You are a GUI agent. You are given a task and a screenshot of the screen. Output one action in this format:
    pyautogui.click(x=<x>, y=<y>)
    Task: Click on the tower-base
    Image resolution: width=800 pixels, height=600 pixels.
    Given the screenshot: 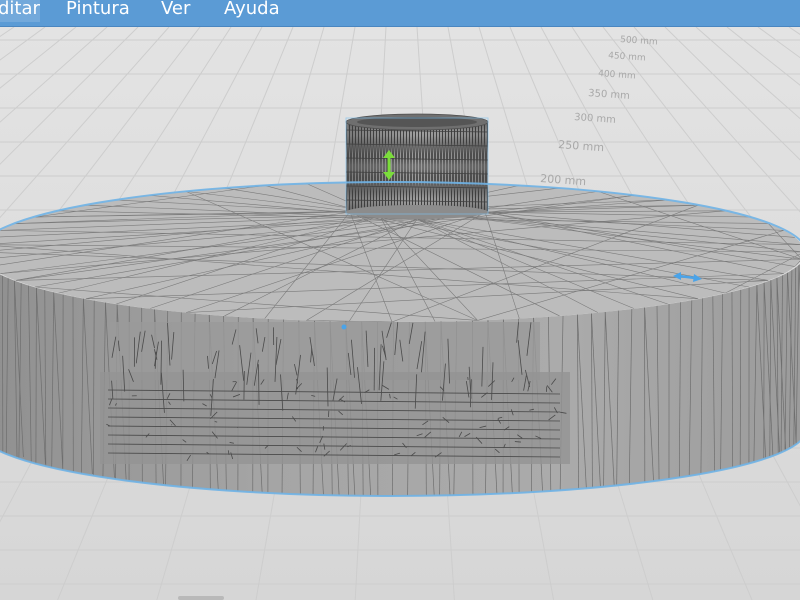 What is the action you would take?
    pyautogui.click(x=417, y=212)
    